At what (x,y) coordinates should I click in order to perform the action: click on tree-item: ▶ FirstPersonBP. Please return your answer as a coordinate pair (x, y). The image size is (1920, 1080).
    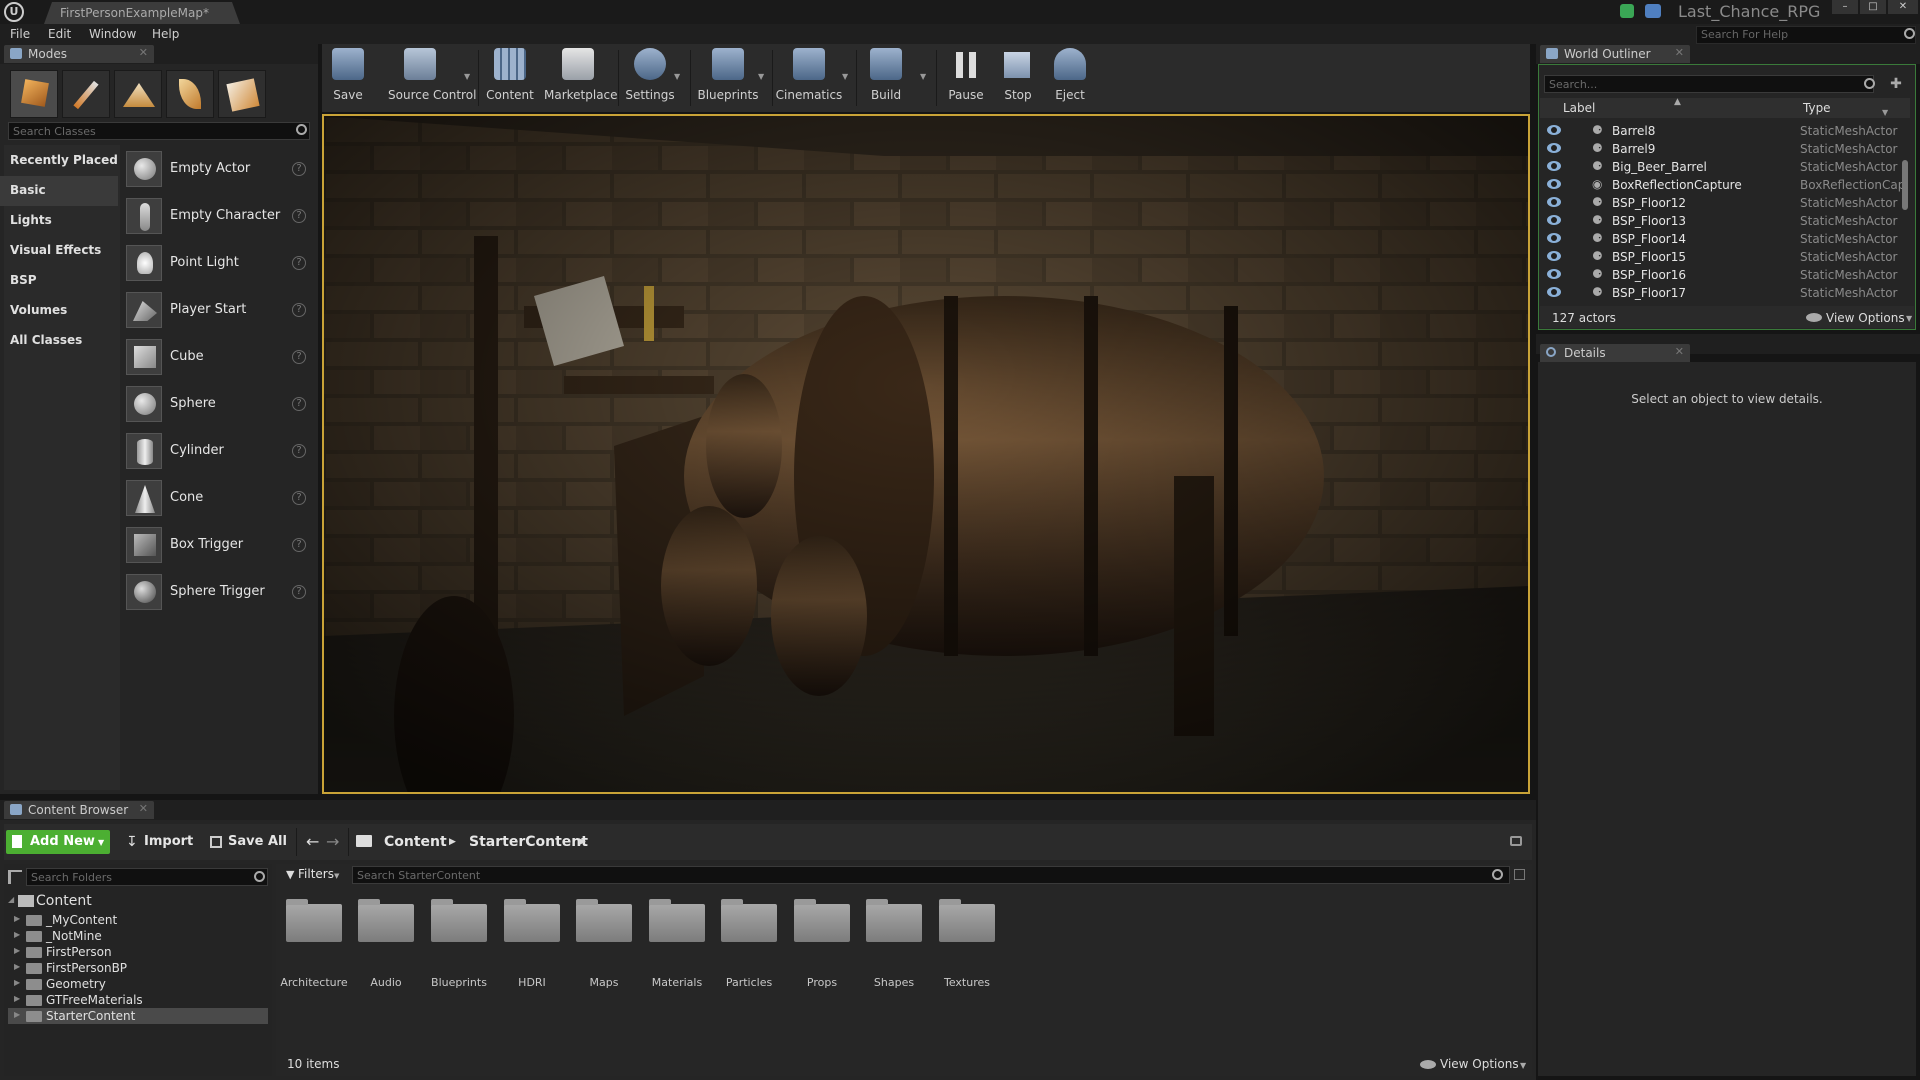
    Looking at the image, I should click on (138, 968).